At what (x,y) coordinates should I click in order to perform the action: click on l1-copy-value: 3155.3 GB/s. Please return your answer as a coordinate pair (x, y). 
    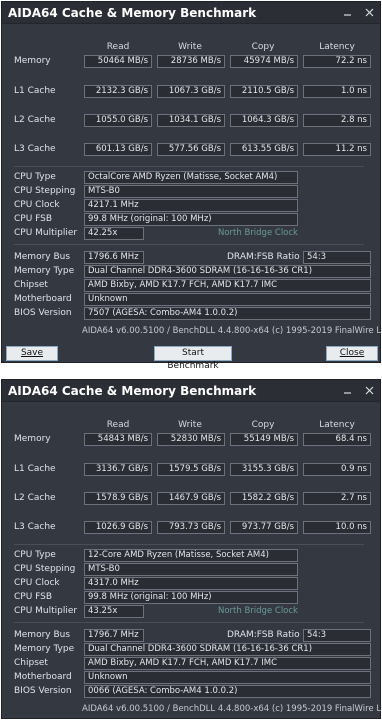
    Looking at the image, I should click on (264, 469).